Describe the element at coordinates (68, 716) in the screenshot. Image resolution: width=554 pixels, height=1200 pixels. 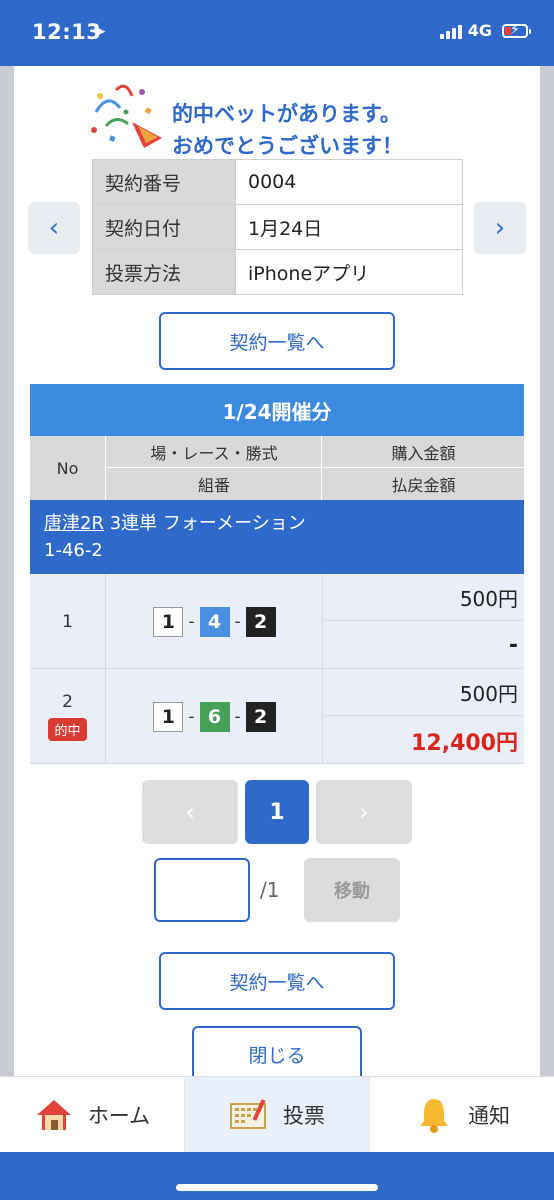
I see `bet-number-cell: 2 的中` at that location.